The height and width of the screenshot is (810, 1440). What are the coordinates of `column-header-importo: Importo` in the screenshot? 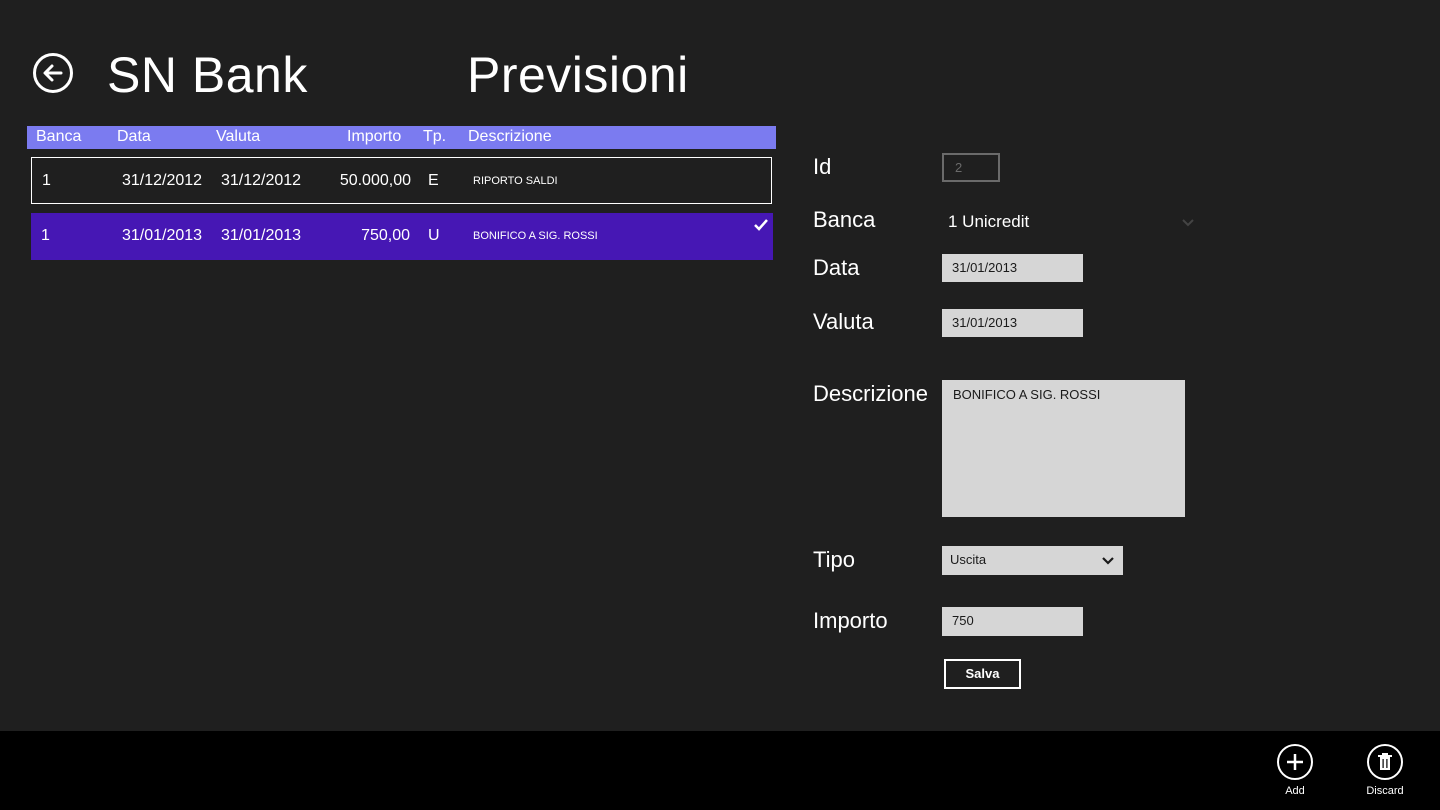 It's located at (374, 137).